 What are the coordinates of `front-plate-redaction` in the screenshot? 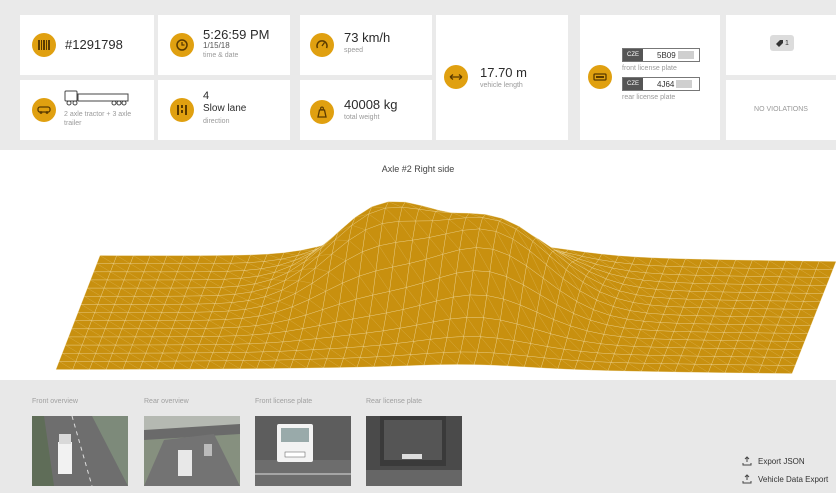 It's located at (685, 55).